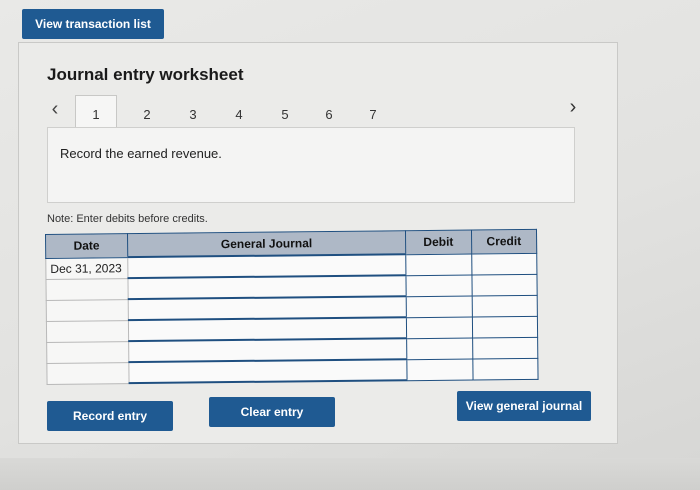  I want to click on debit-column-header: Debit, so click(438, 242).